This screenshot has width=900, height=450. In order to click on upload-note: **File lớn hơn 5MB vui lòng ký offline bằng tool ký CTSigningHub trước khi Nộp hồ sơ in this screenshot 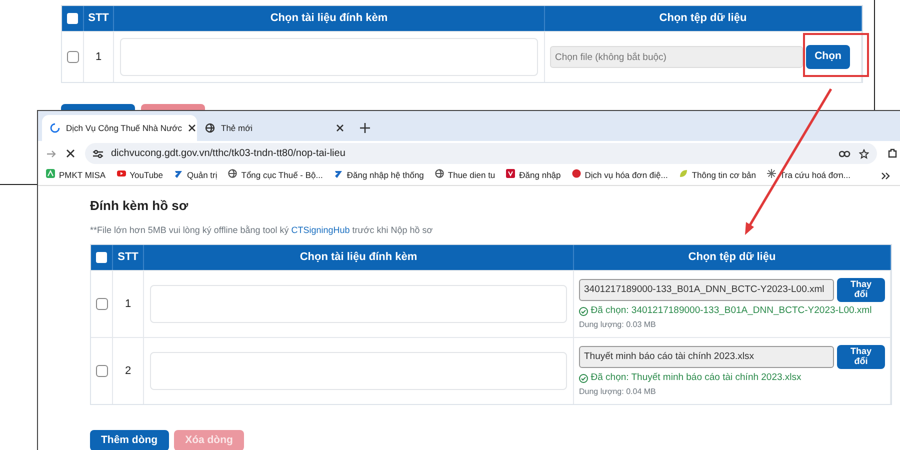, I will do `click(262, 230)`.